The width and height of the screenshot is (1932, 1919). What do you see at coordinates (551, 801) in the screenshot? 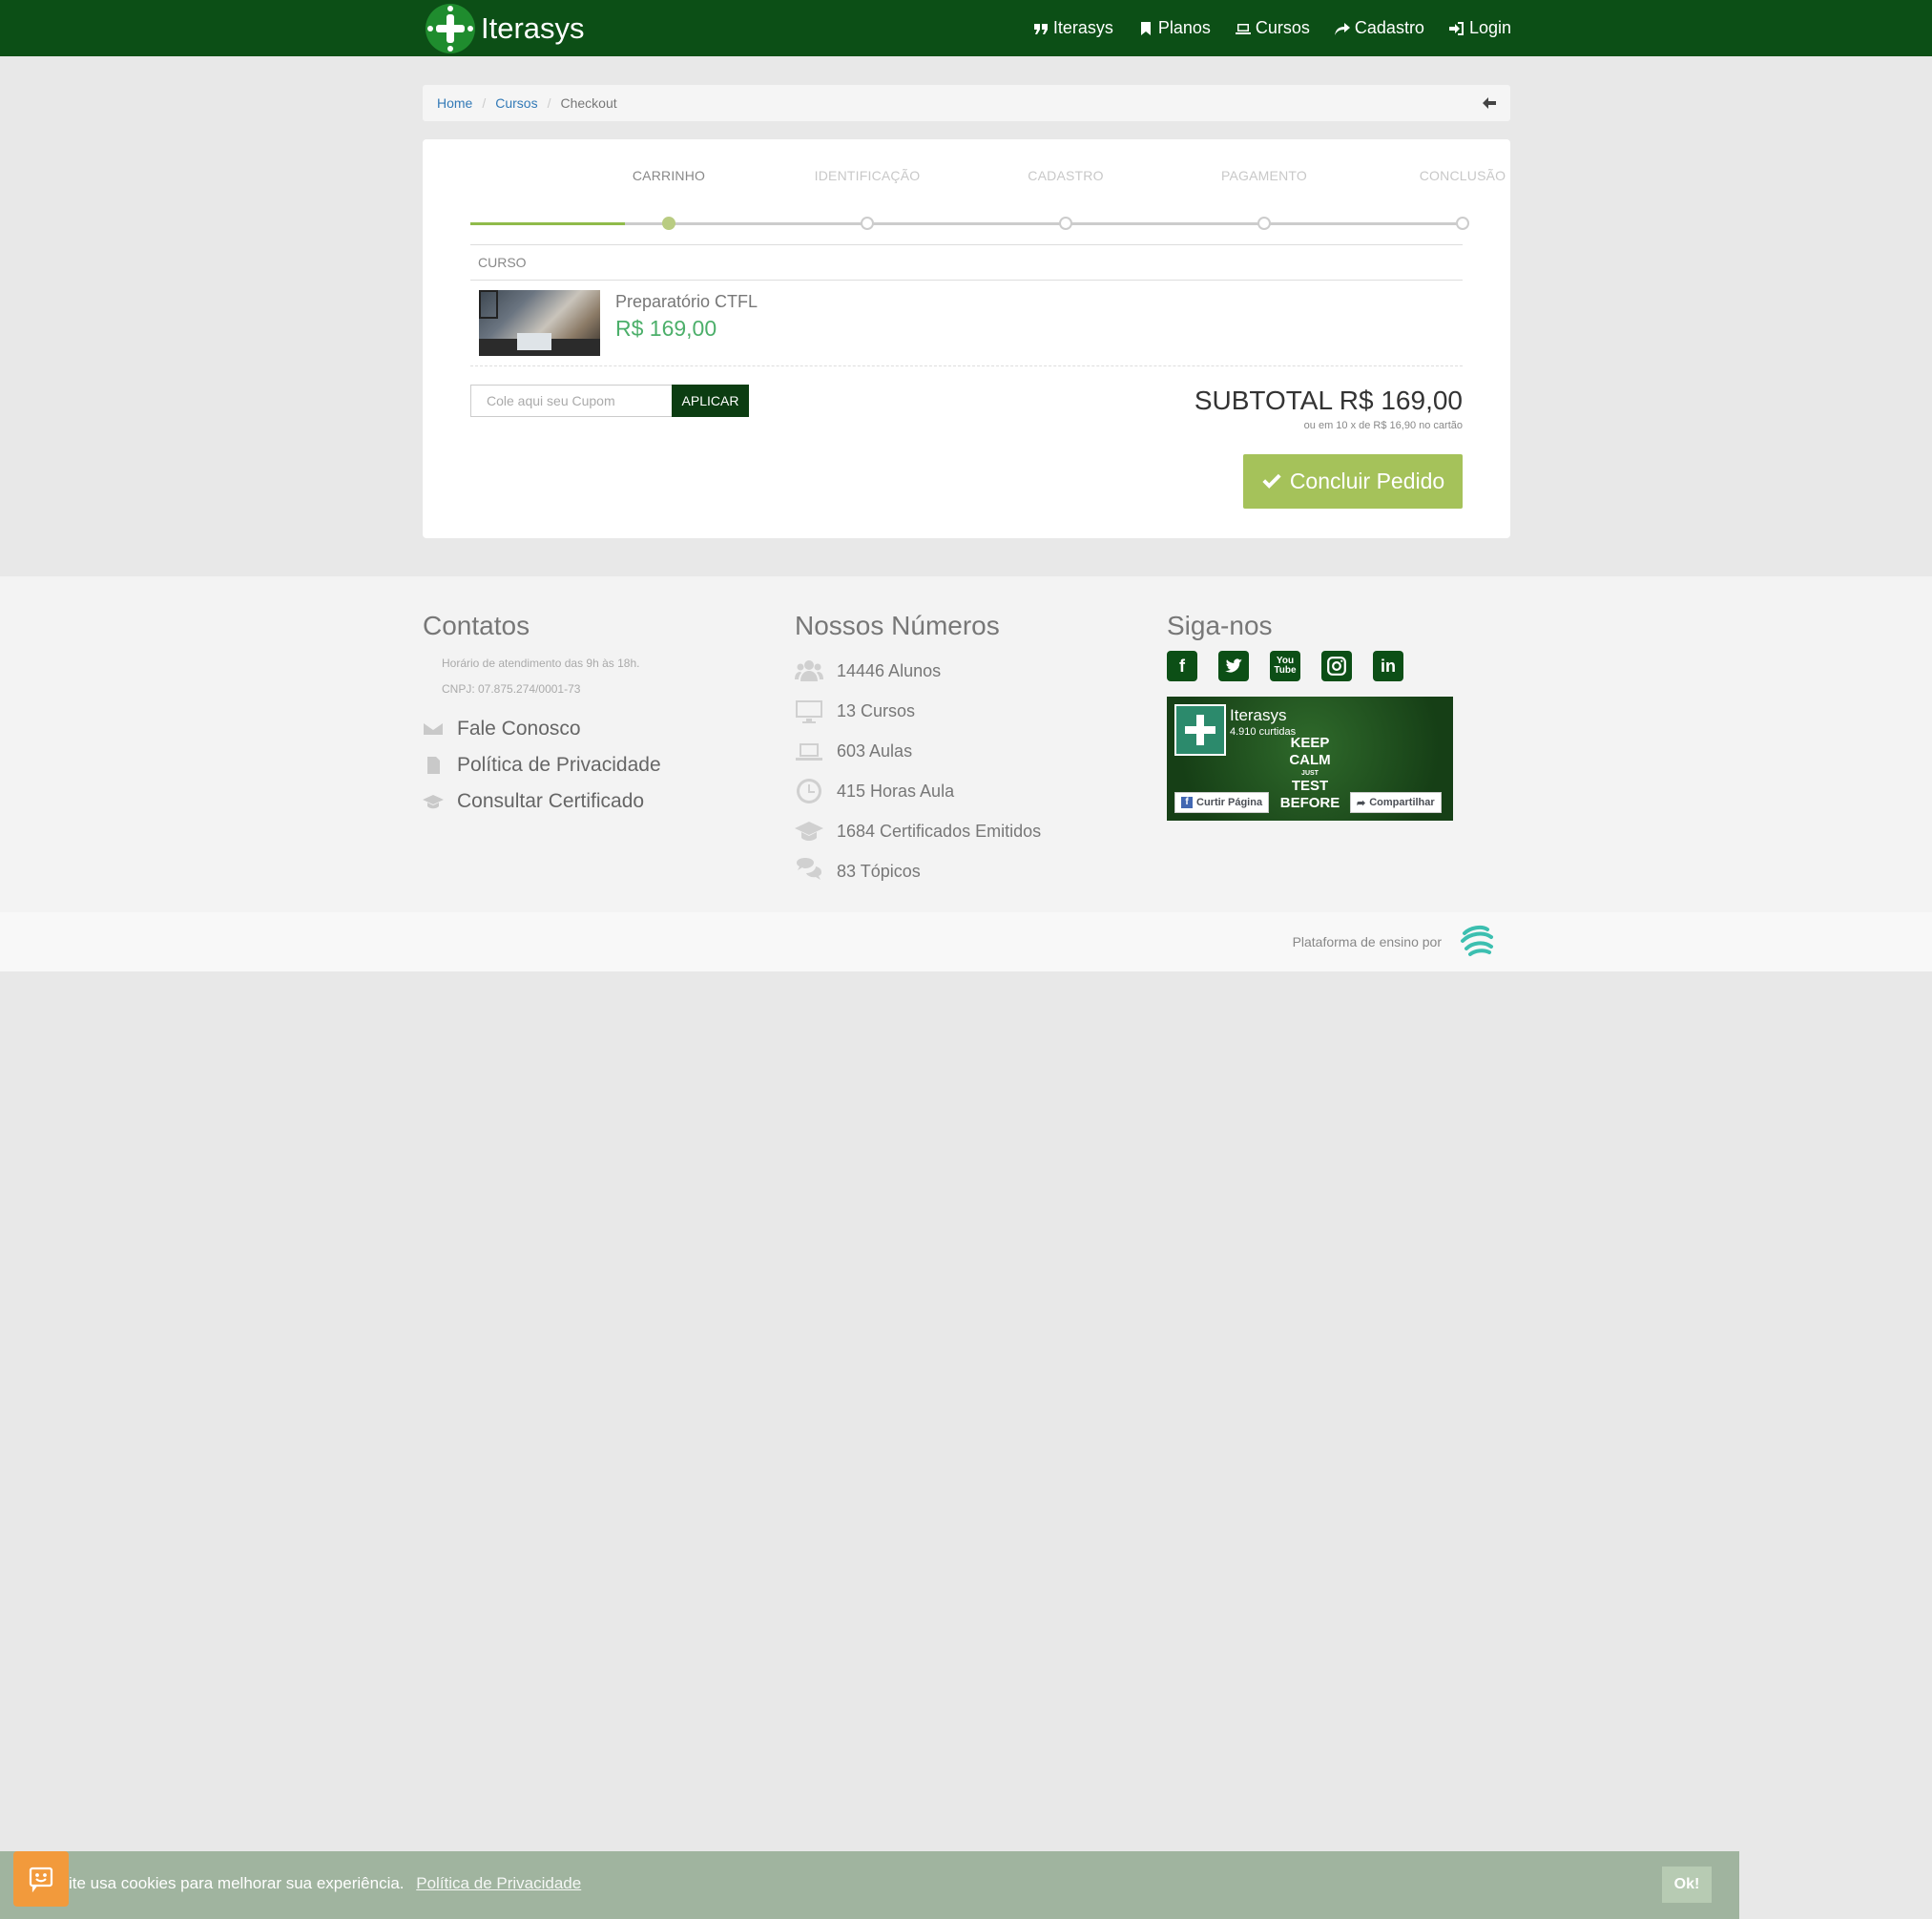
I see `contact-link-label: Consultar Certificado` at bounding box center [551, 801].